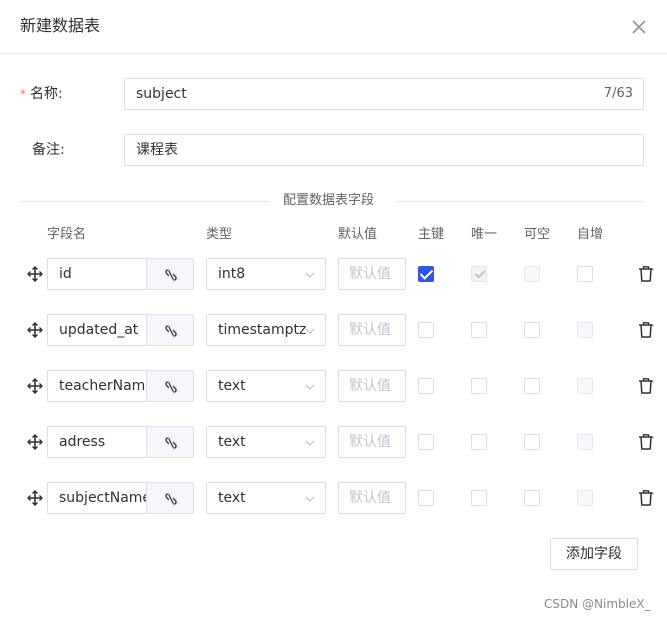  What do you see at coordinates (161, 94) in the screenshot?
I see `name-input-value: subject` at bounding box center [161, 94].